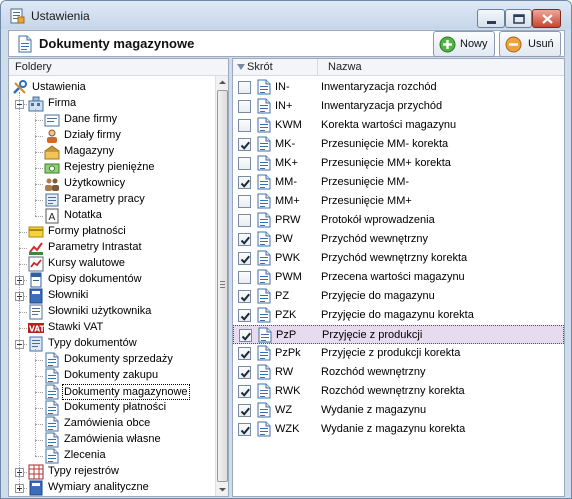 Image resolution: width=572 pixels, height=499 pixels. Describe the element at coordinates (112, 168) in the screenshot. I see `folder-item: Rejestry pieniężne` at that location.